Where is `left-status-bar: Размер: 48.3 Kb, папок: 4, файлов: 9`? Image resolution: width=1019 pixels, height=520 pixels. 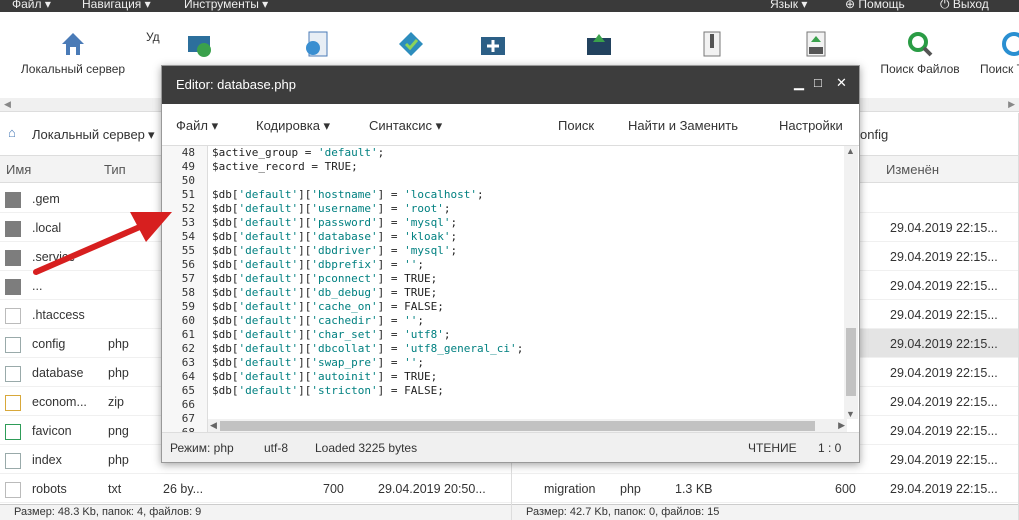
left-status-bar: Размер: 48.3 Kb, папок: 4, файлов: 9 is located at coordinates (255, 512).